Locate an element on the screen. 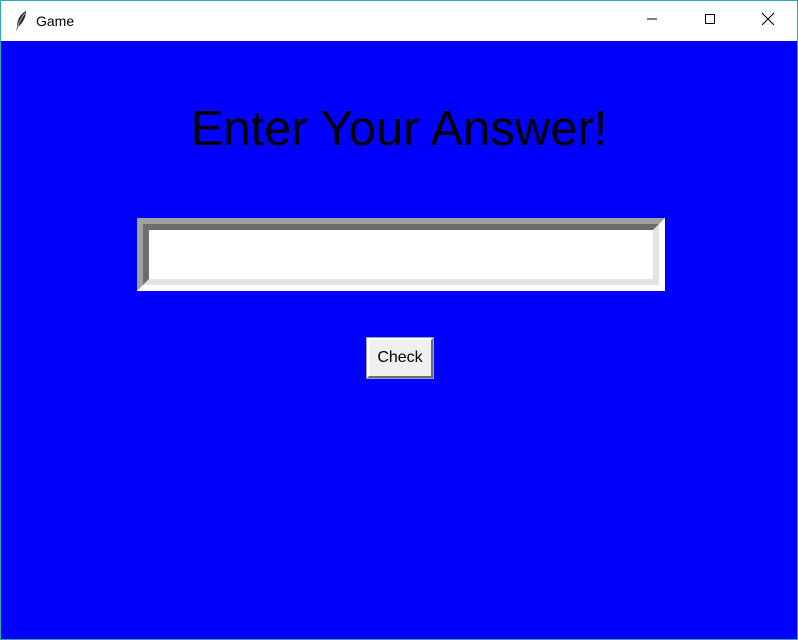 The image size is (798, 640). window-controls is located at coordinates (710, 21).